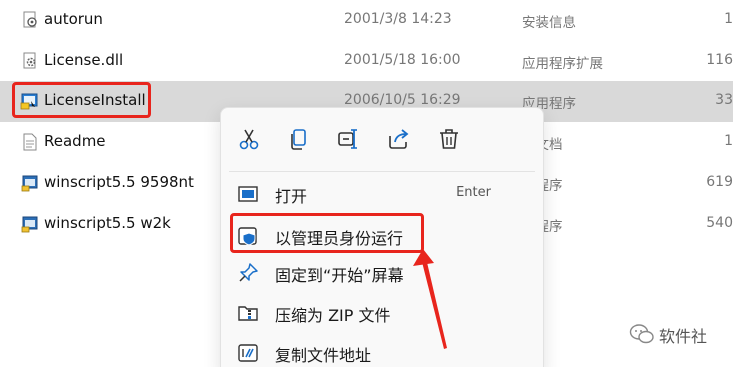 Image resolution: width=733 pixels, height=367 pixels. Describe the element at coordinates (248, 194) in the screenshot. I see `open-app-icon` at that location.